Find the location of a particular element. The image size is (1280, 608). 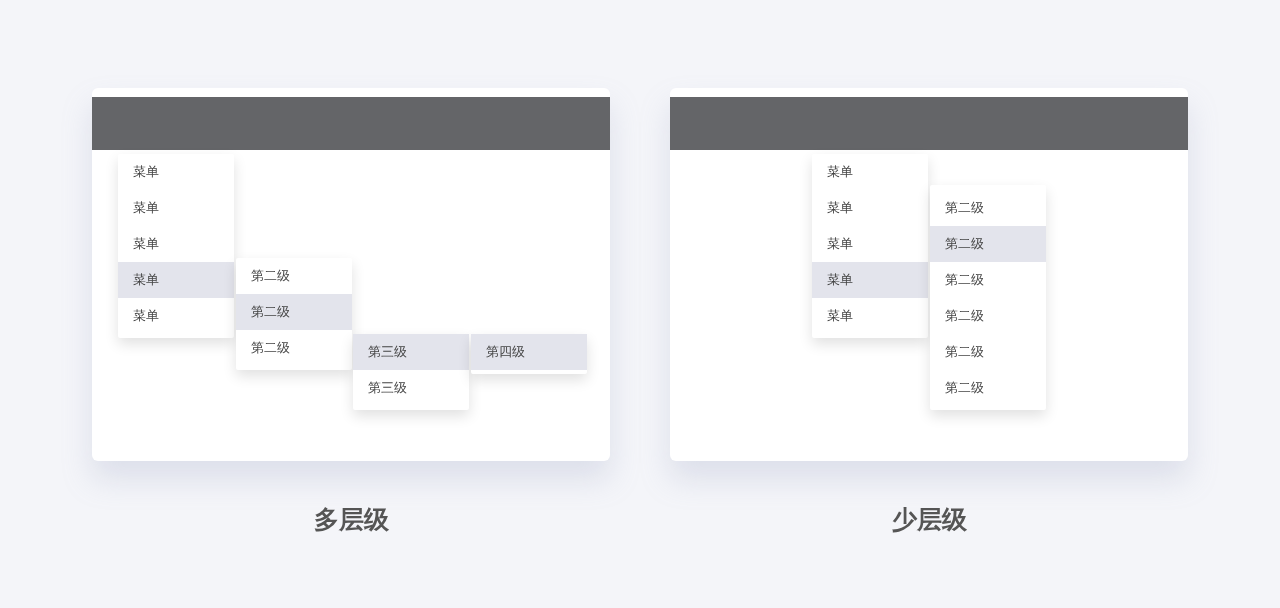

panel-caption: 多层级 is located at coordinates (351, 520).